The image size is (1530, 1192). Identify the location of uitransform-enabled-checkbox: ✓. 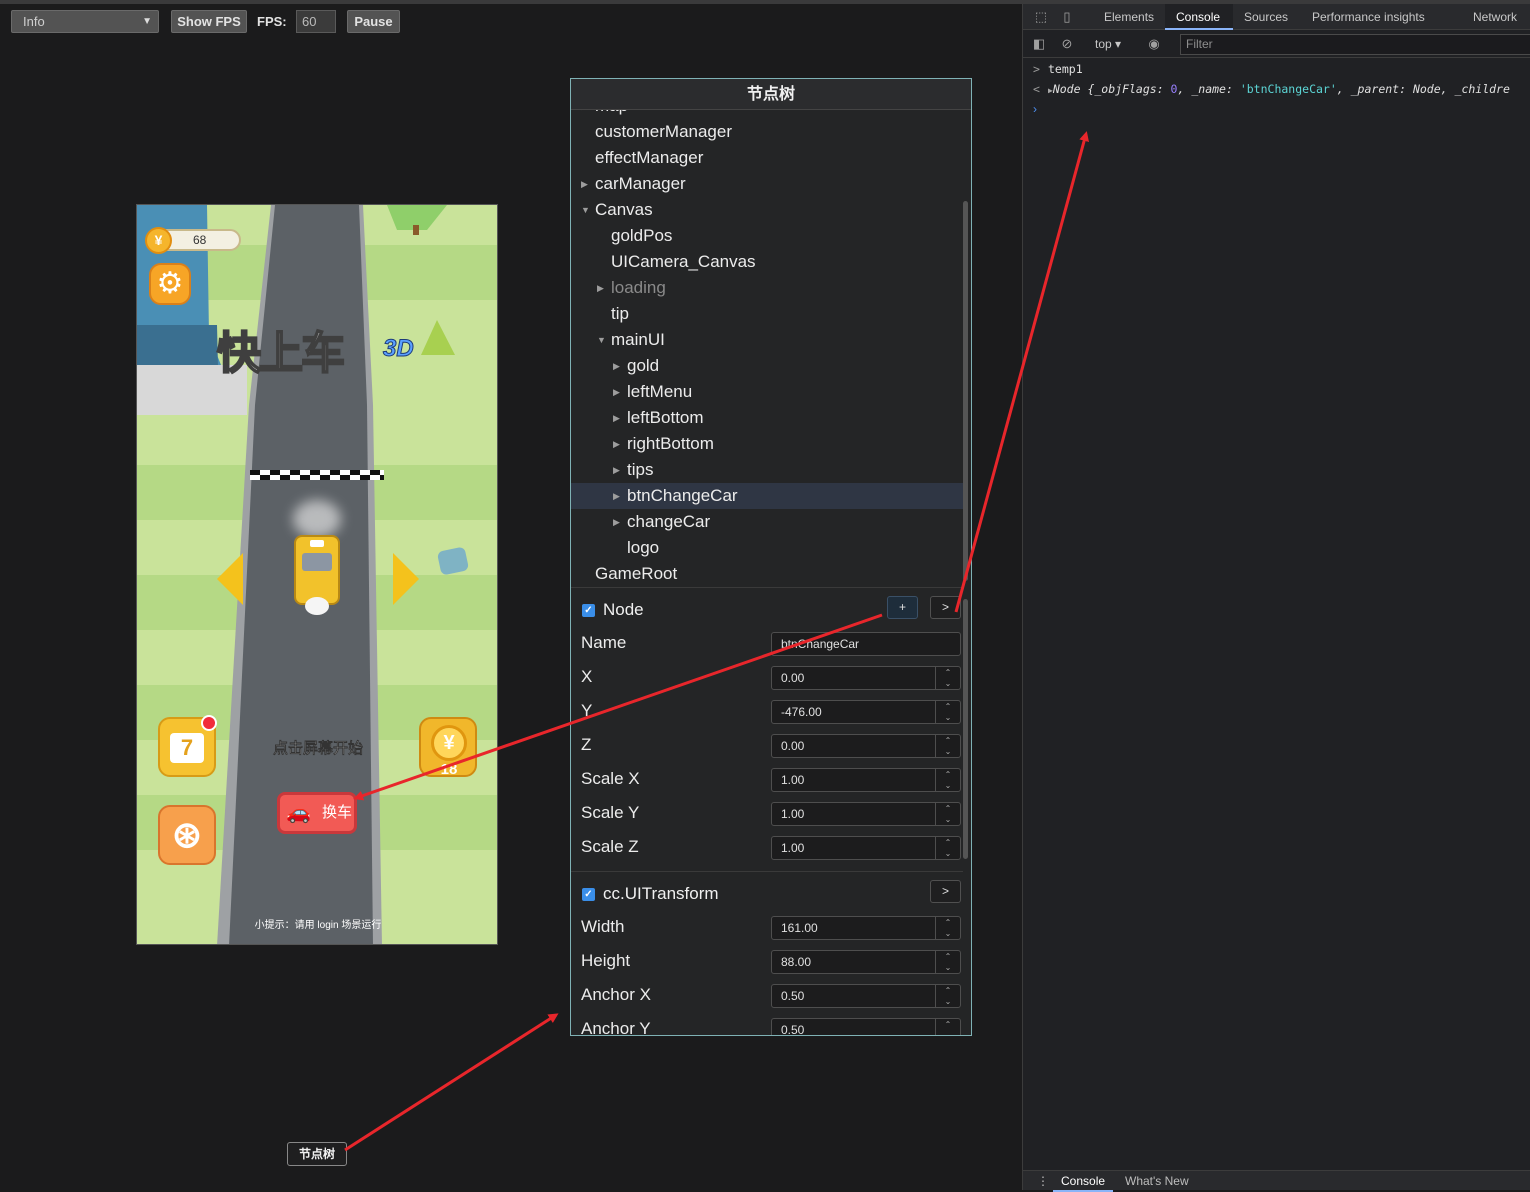
(588, 894).